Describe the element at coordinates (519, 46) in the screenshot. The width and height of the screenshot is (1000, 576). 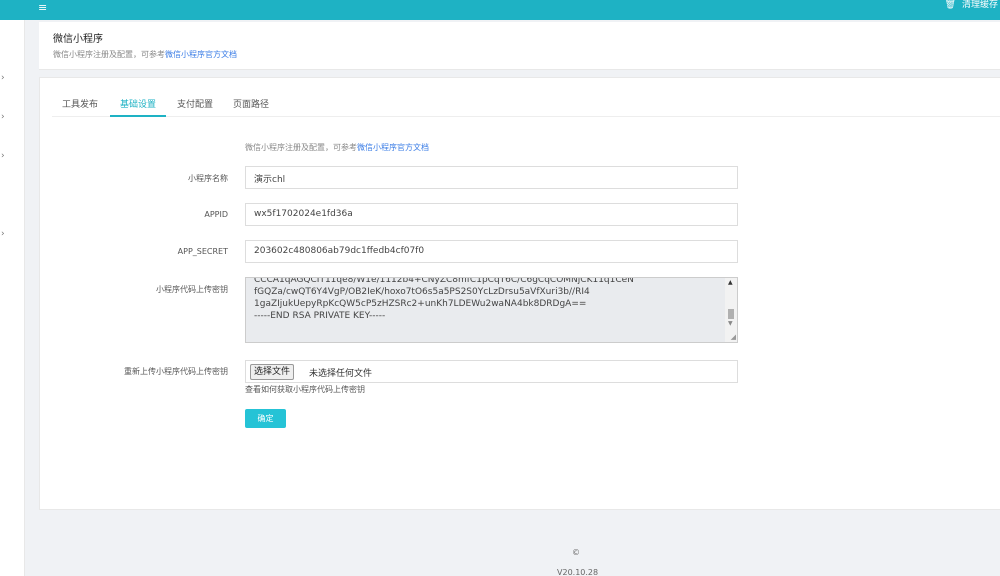
I see `page-header: 微信小程序 微信小程序注册及配置，可参考微信小程序官方文档` at that location.